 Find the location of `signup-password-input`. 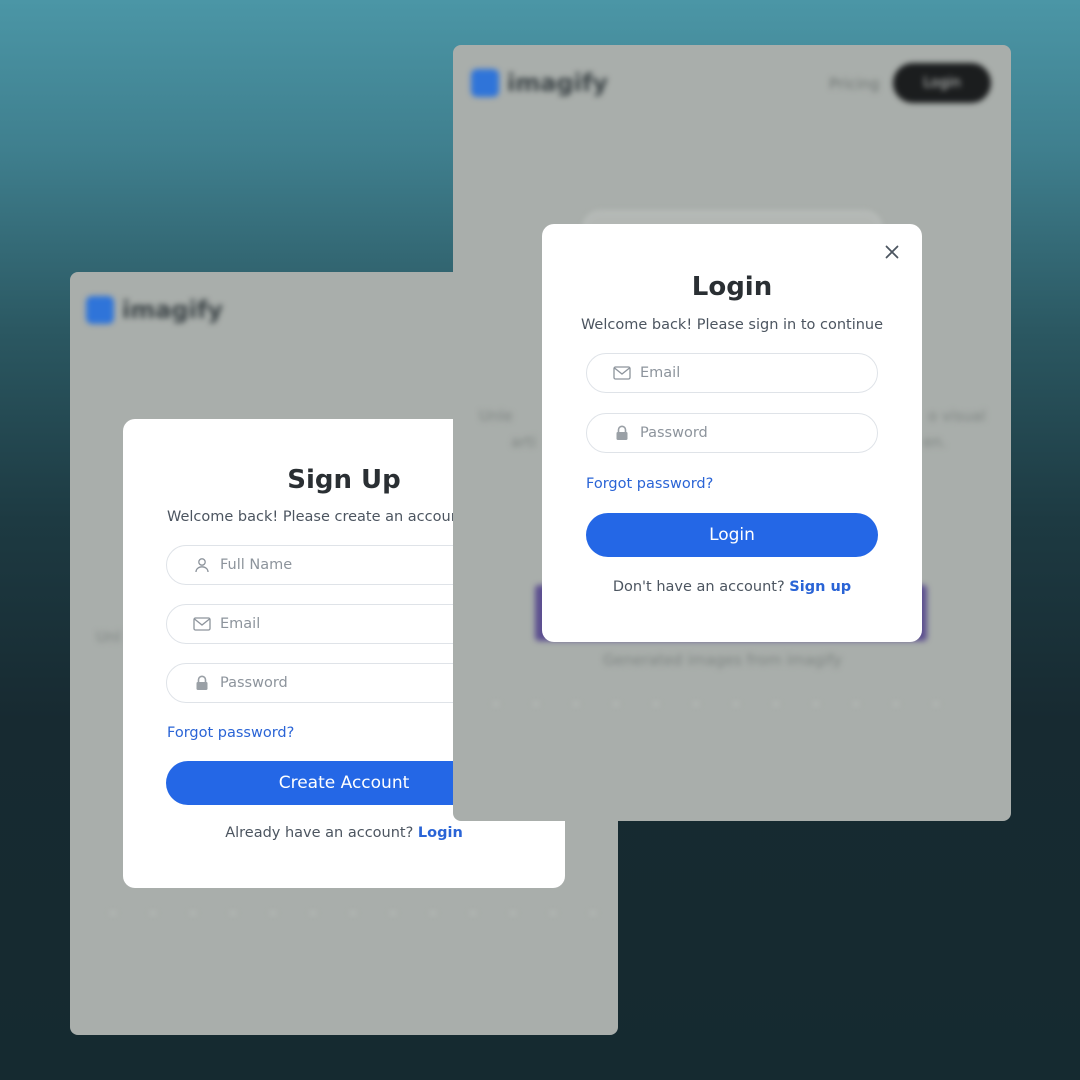

signup-password-input is located at coordinates (330, 683).